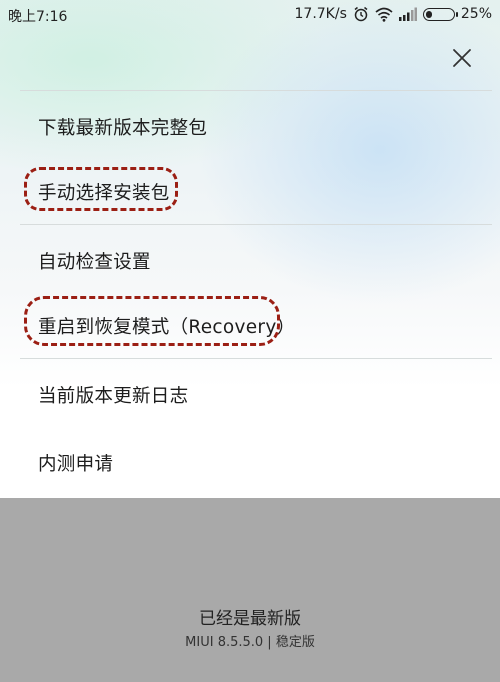  Describe the element at coordinates (440, 14) in the screenshot. I see `battery-icon` at that location.